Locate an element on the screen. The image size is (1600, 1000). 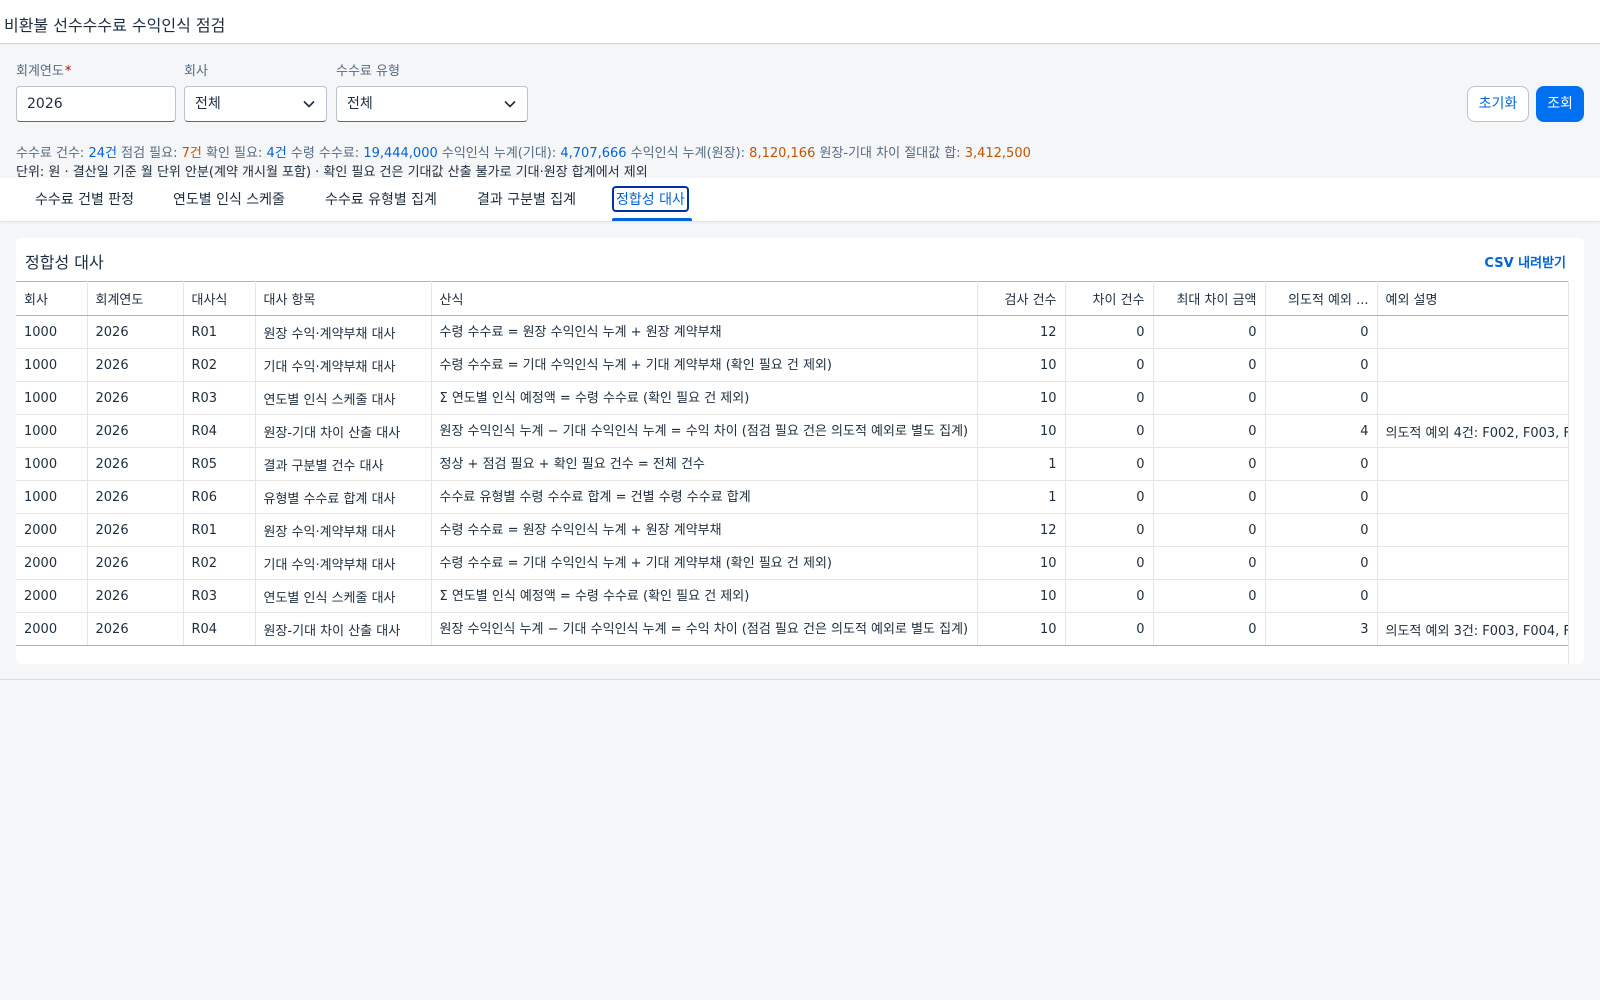
col-header: 회사 is located at coordinates (52, 298).